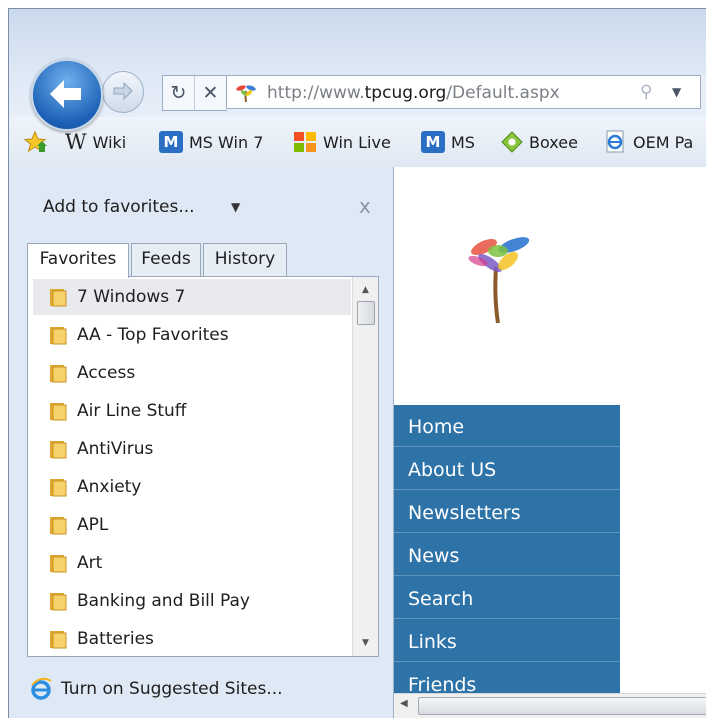 Image resolution: width=706 pixels, height=718 pixels. What do you see at coordinates (615, 141) in the screenshot?
I see `ie-page-icon` at bounding box center [615, 141].